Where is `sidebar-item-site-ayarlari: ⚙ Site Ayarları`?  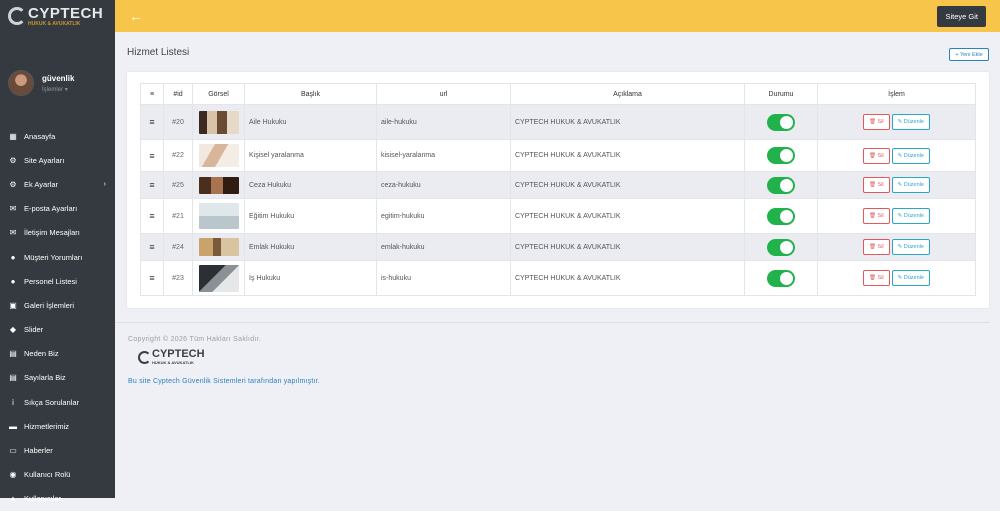
sidebar-item-site-ayarlari: ⚙ Site Ayarları is located at coordinates (57, 160).